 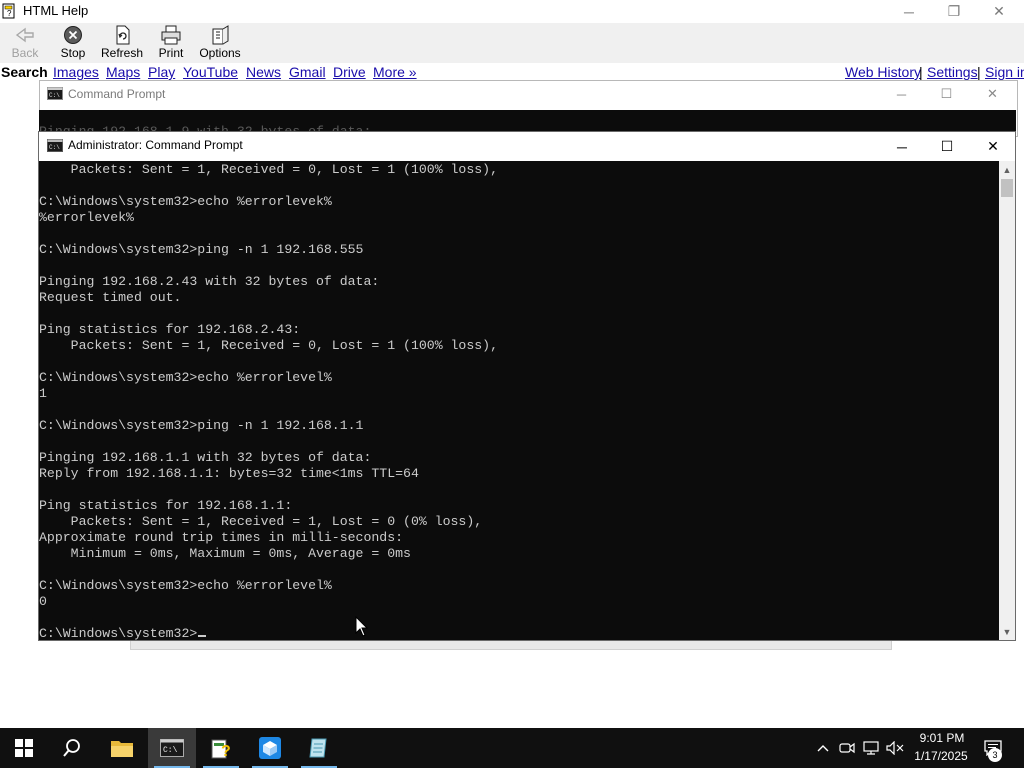 I want to click on options-button: Options, so click(x=220, y=44).